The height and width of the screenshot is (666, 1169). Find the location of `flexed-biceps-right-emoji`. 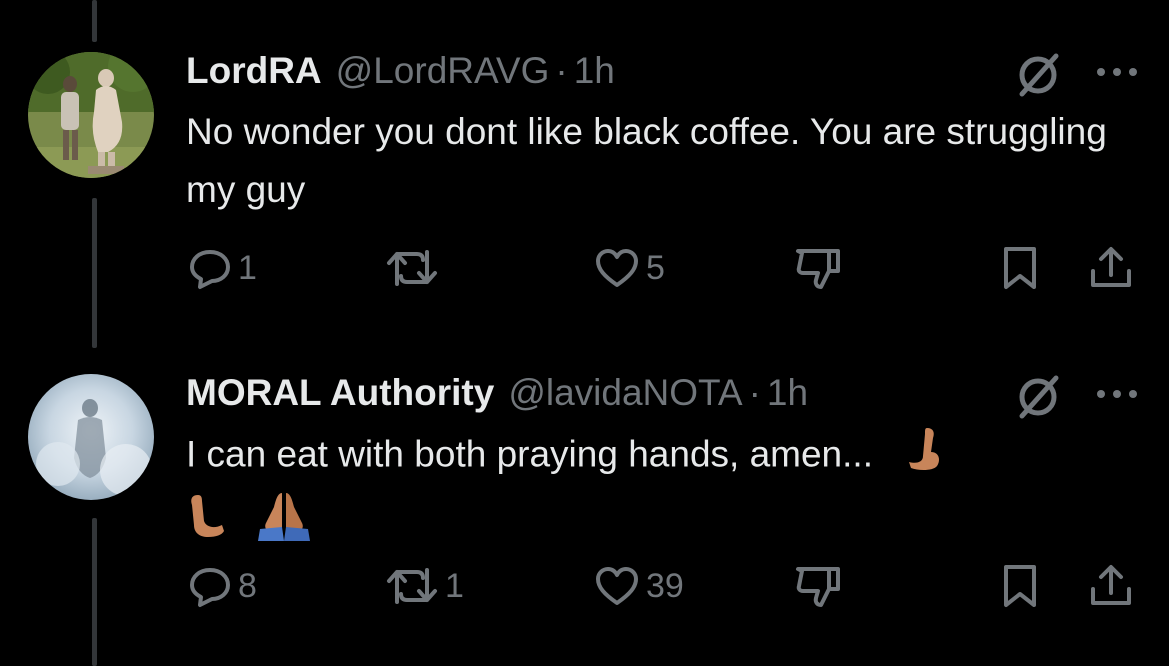

flexed-biceps-right-emoji is located at coordinates (925, 456).